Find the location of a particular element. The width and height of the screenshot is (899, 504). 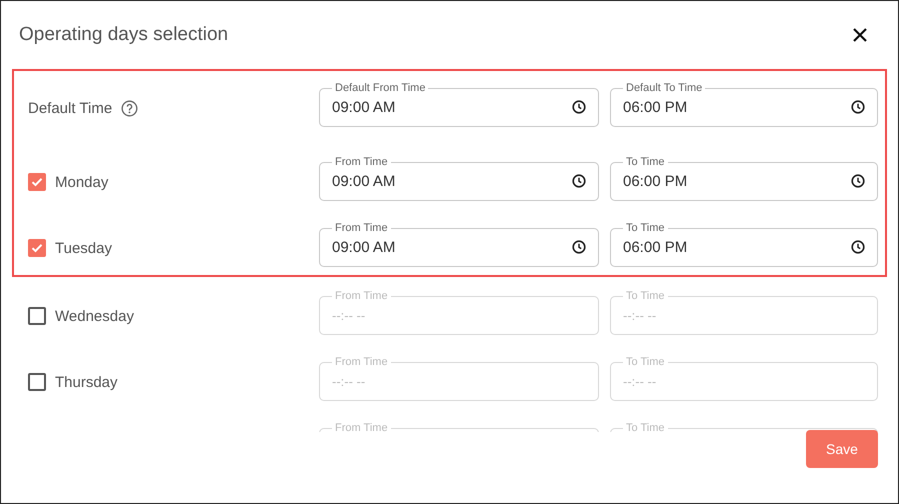

row-label: Default Time is located at coordinates (70, 108).